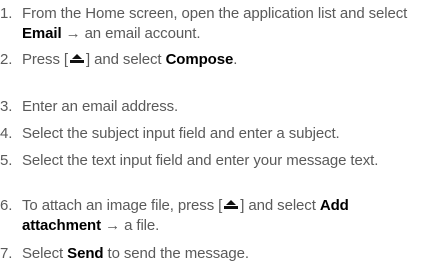 The width and height of the screenshot is (442, 275). I want to click on text-run: Select, so click(45, 253).